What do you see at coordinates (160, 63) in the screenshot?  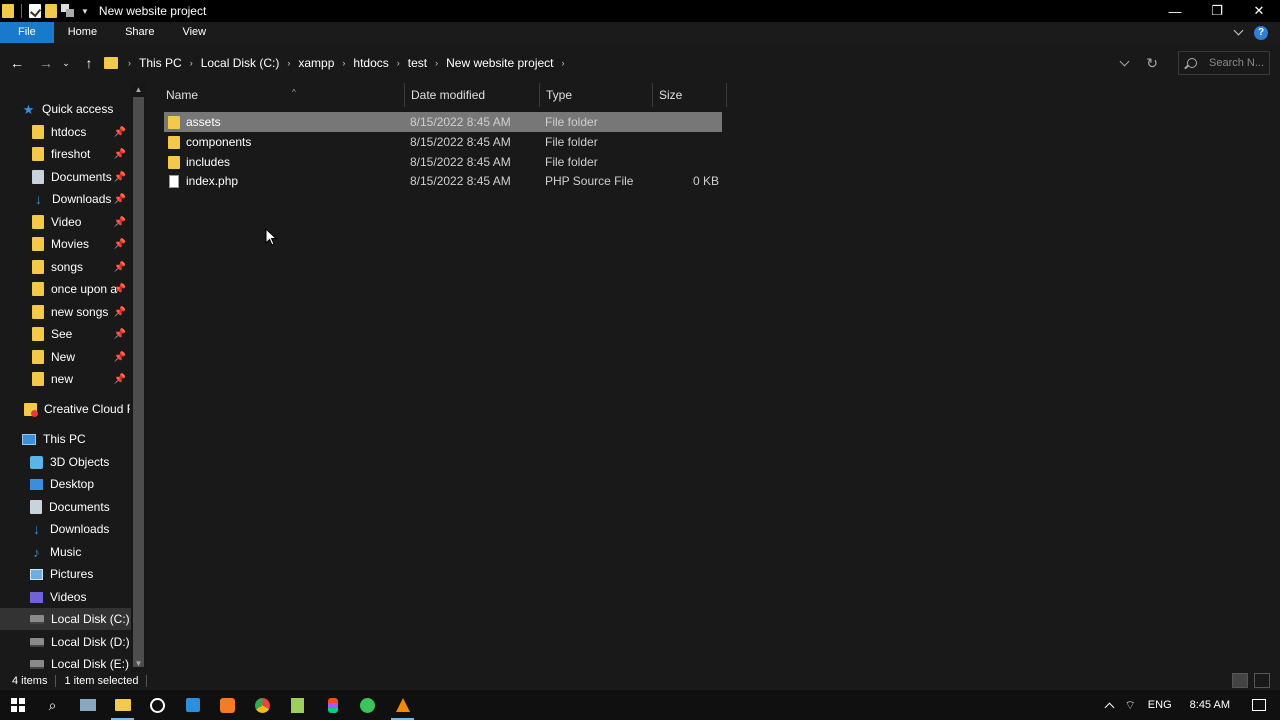 I see `breadcrumb-this-pc: This PC` at bounding box center [160, 63].